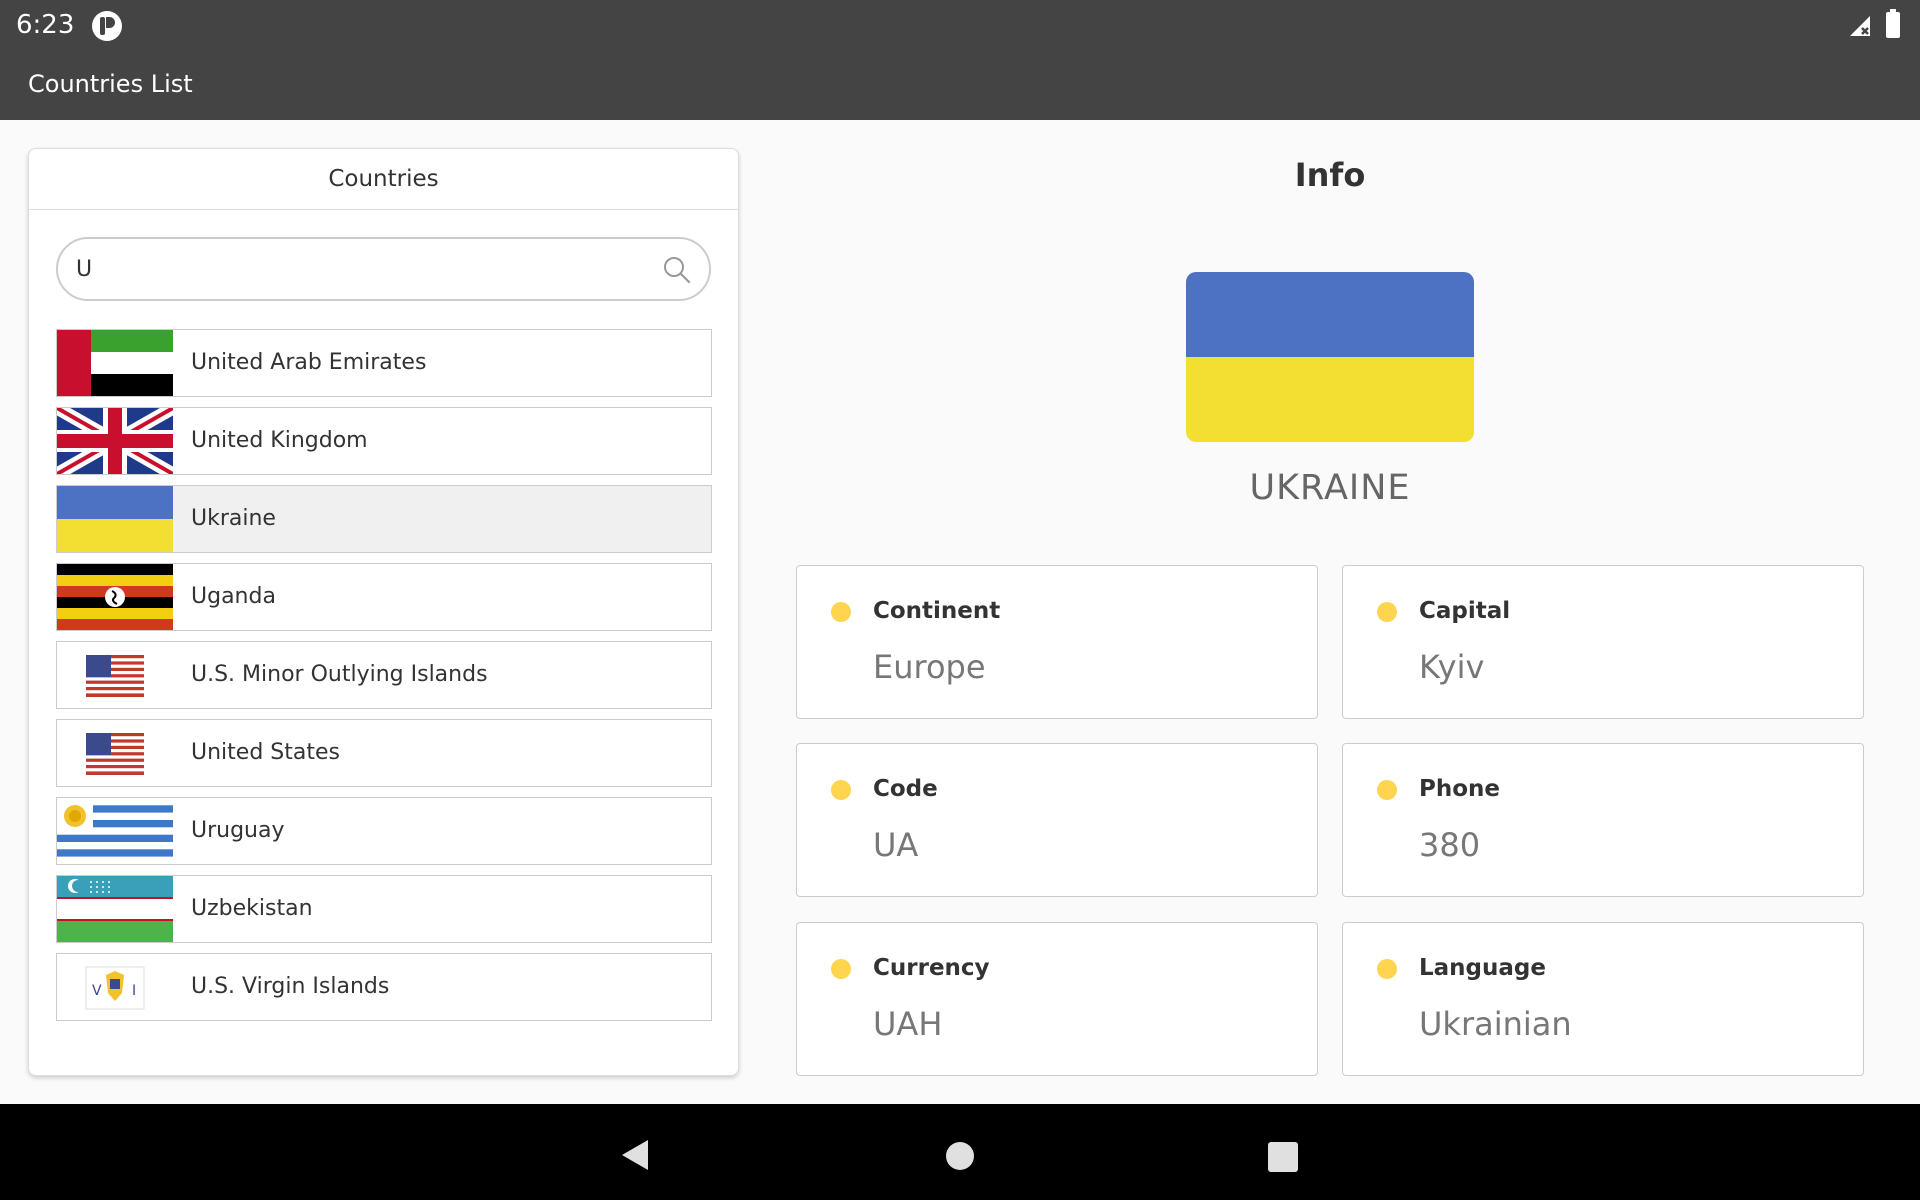 This screenshot has height=1200, width=1920. I want to click on country-name: Uzbekistan, so click(252, 908).